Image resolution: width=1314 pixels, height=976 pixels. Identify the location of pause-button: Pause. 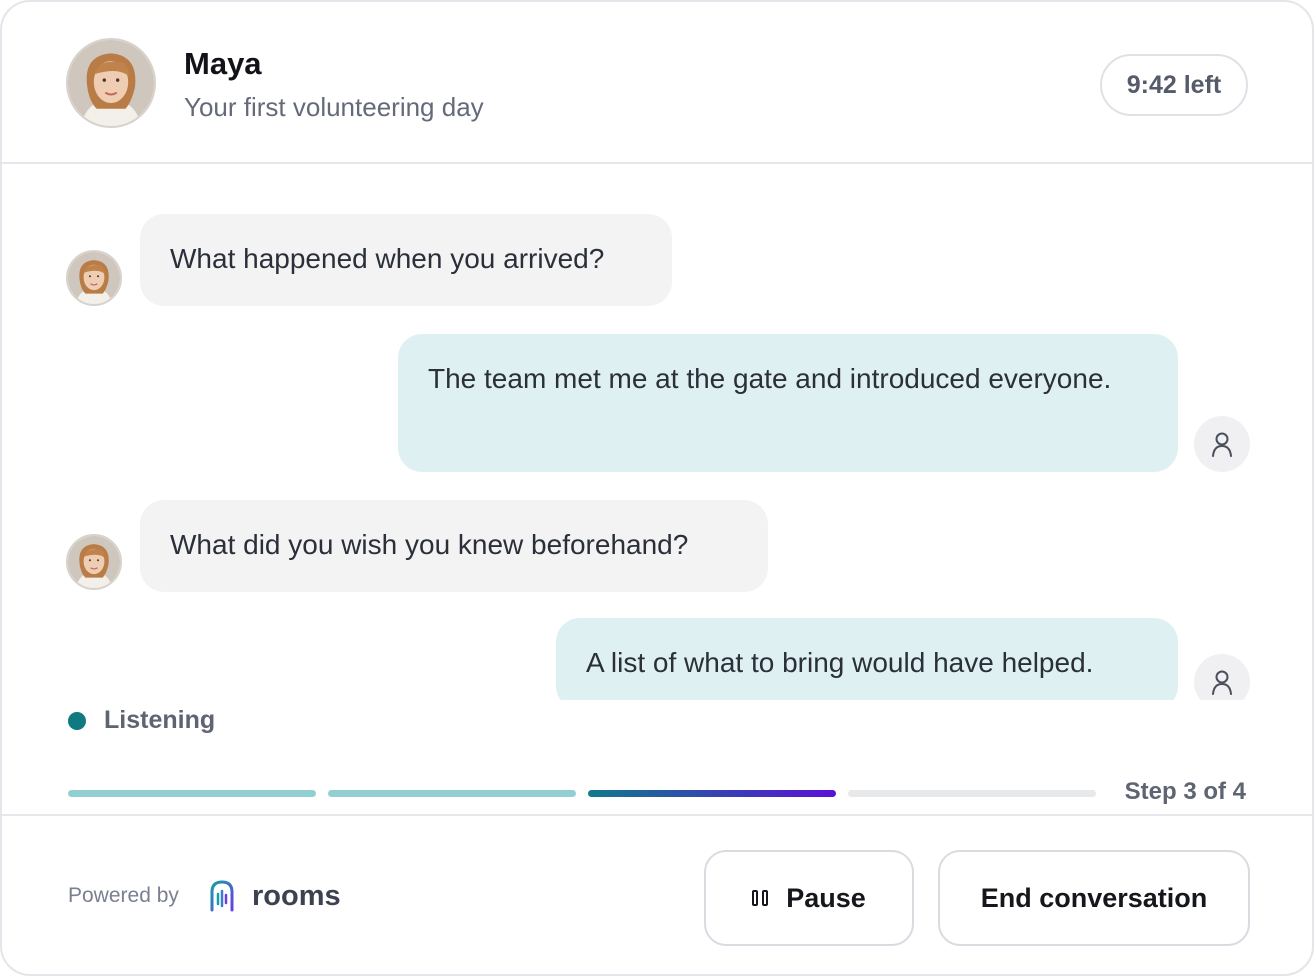
(809, 898).